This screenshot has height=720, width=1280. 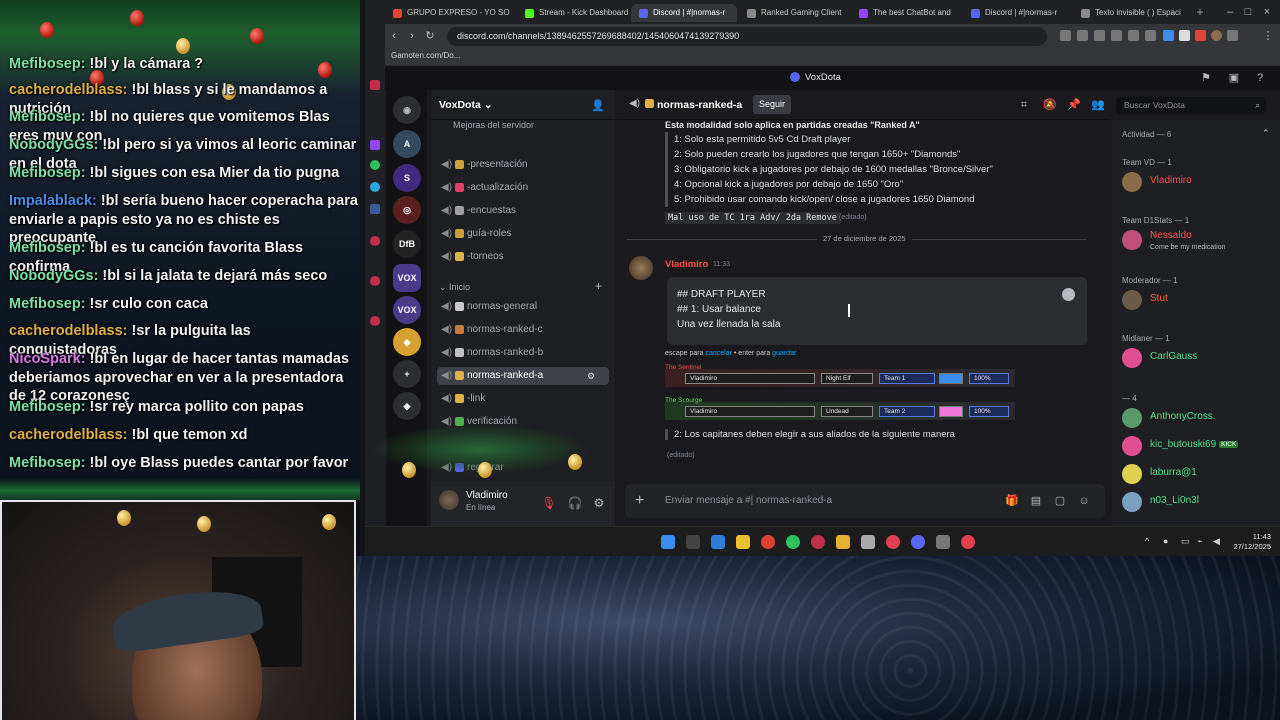 I want to click on zoom-icon, so click(x=1065, y=35).